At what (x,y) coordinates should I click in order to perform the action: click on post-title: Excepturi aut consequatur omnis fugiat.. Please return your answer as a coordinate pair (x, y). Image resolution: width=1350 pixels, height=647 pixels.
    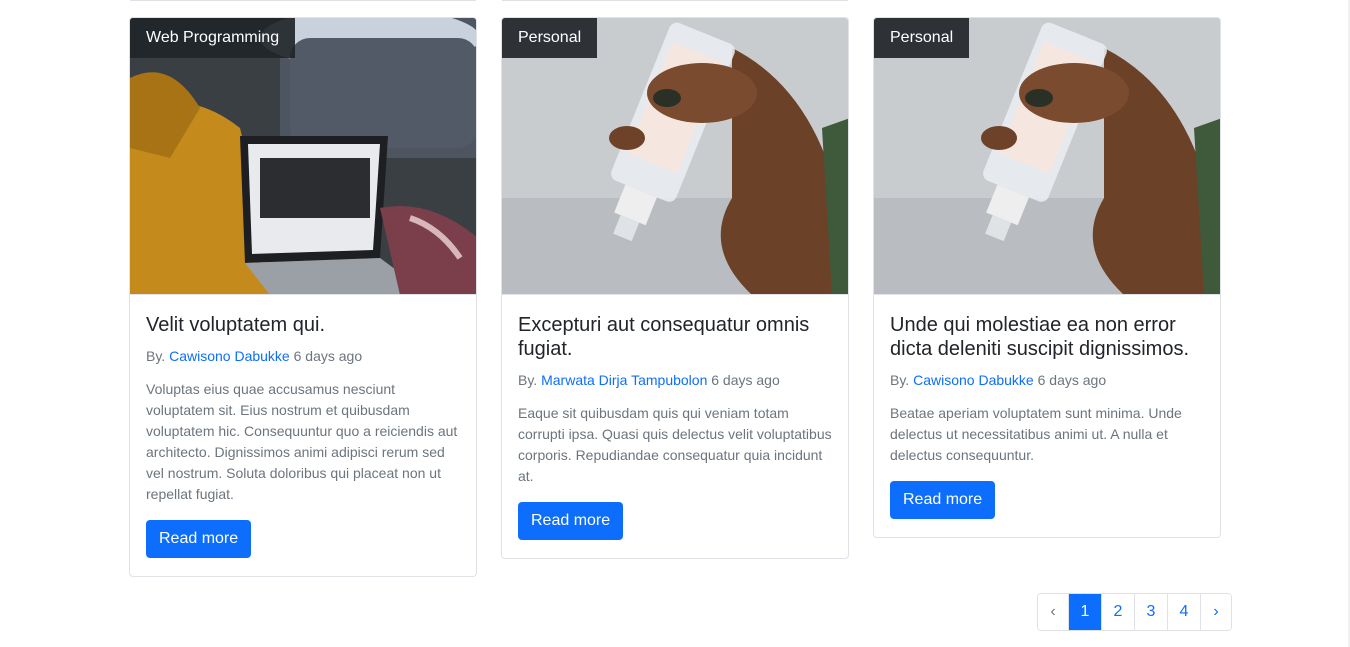
    Looking at the image, I should click on (675, 337).